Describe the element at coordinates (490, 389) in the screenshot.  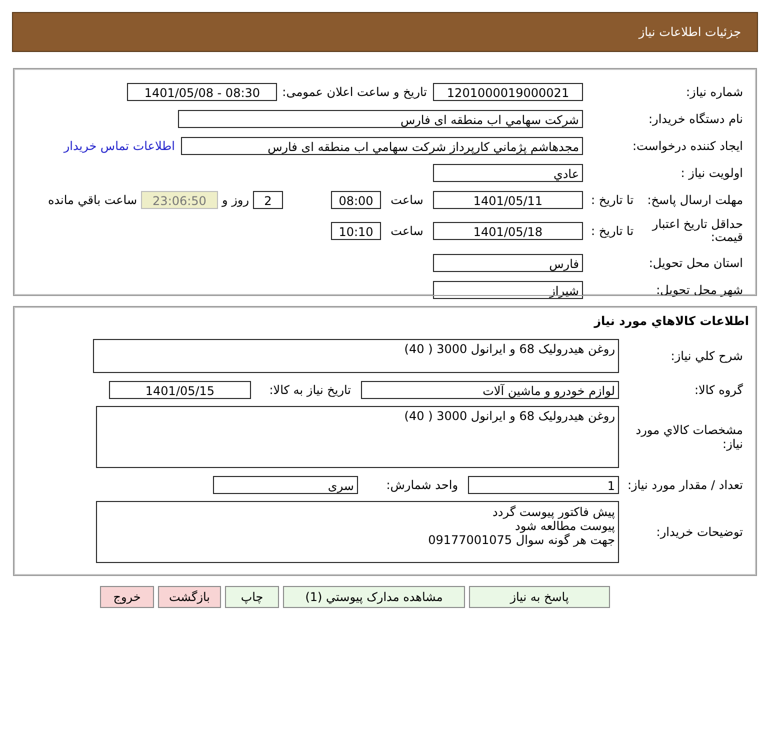
I see `goods-group-field: لوازم خودرو و ماشین آلات` at that location.